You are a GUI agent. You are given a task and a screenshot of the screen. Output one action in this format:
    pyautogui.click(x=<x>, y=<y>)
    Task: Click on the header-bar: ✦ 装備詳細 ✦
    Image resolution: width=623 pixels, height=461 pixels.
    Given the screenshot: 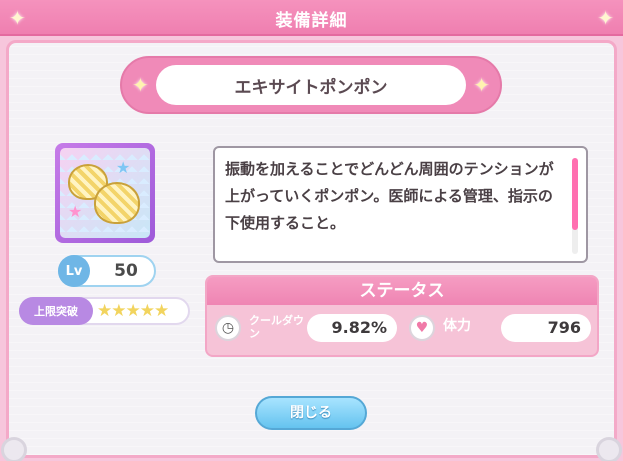 What is the action you would take?
    pyautogui.click(x=311, y=18)
    